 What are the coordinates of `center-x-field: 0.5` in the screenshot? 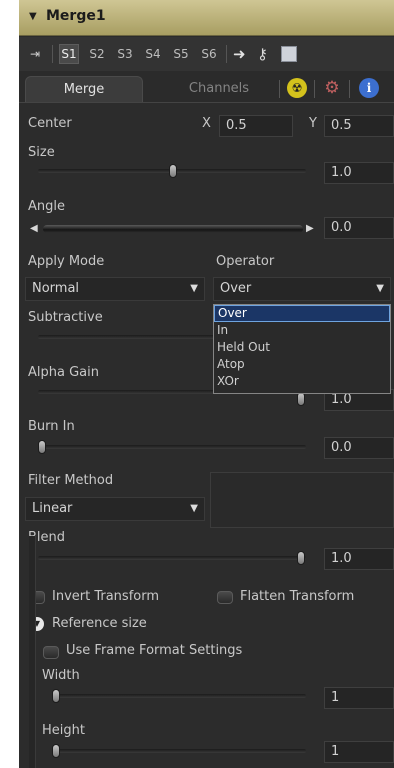 It's located at (256, 126).